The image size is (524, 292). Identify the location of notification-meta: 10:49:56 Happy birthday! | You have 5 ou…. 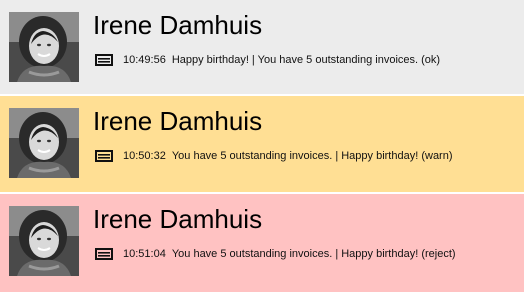
(267, 60).